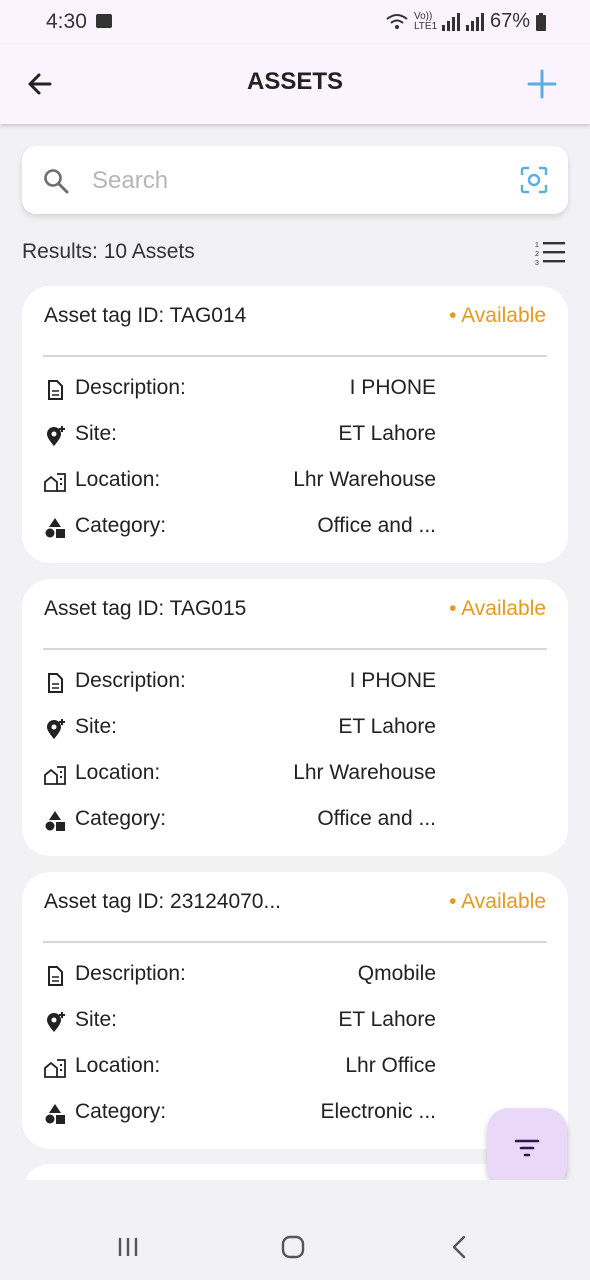  I want to click on filter-icon, so click(527, 1148).